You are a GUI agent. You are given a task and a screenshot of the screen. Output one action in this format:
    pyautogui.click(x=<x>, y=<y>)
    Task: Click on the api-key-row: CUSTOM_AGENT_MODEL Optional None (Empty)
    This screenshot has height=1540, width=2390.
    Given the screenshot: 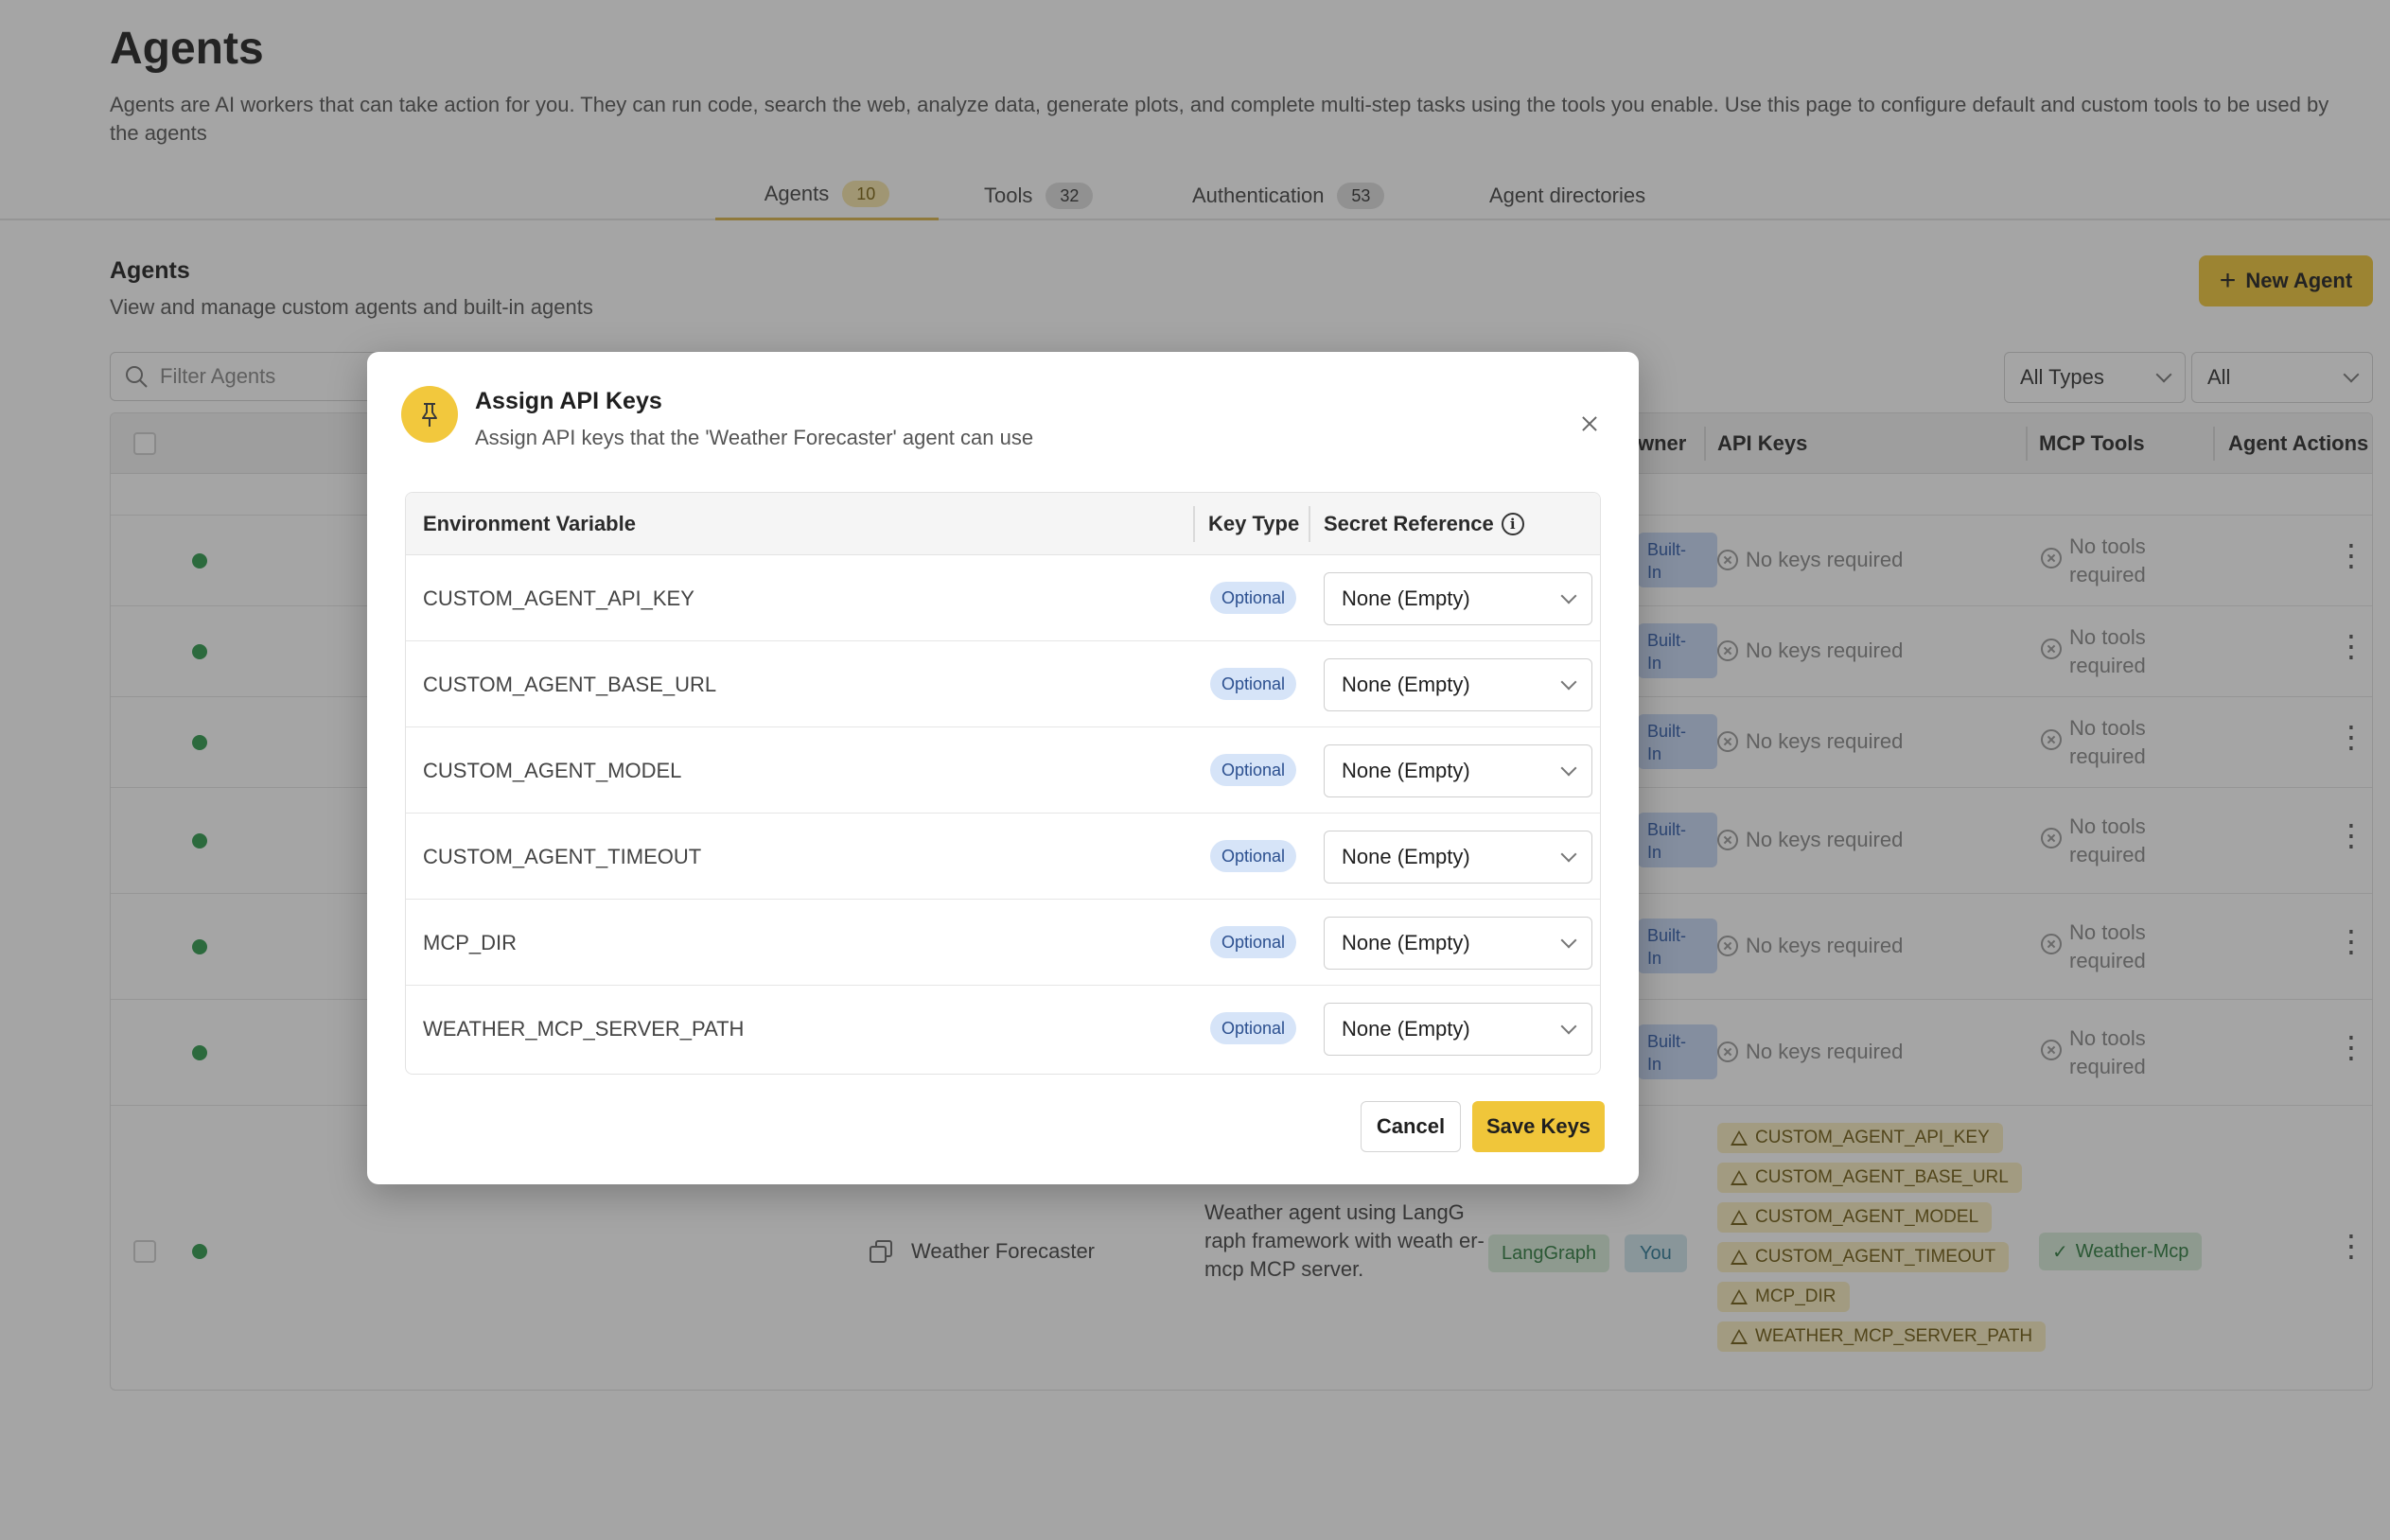 What is the action you would take?
    pyautogui.click(x=1003, y=770)
    